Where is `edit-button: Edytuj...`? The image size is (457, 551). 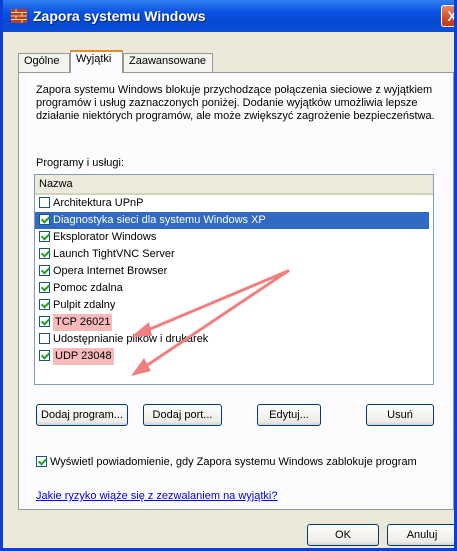
edit-button: Edytuj... is located at coordinates (289, 415).